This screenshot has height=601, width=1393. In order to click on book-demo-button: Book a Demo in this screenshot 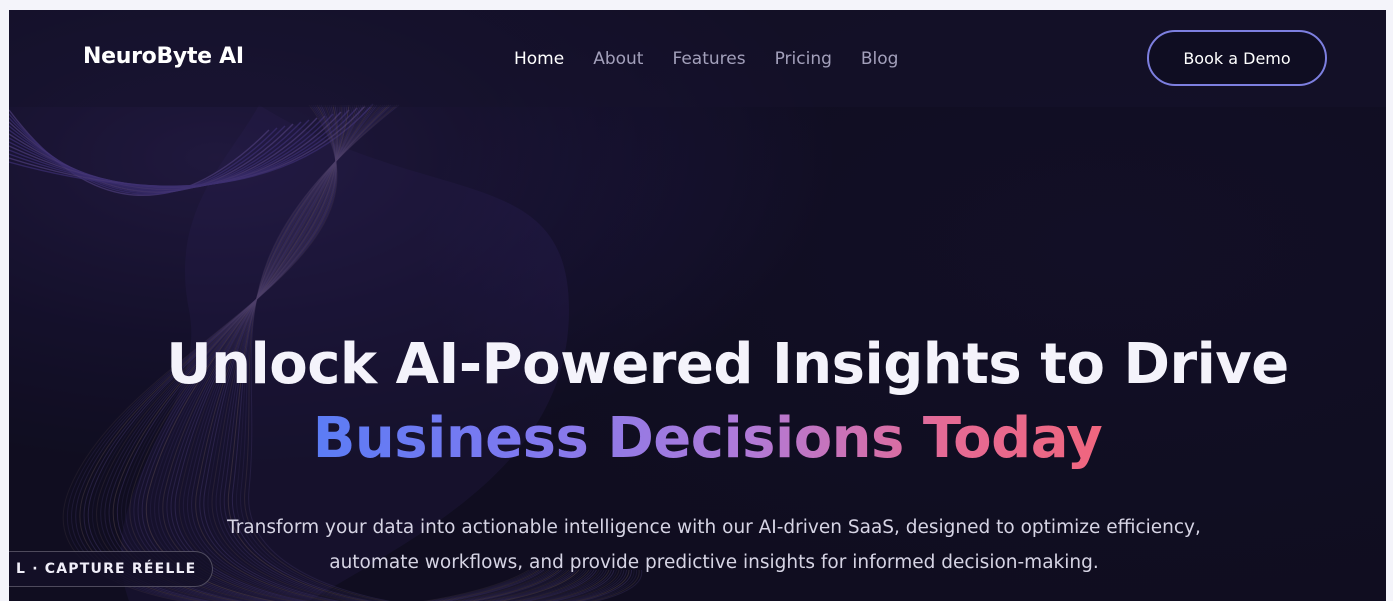, I will do `click(1237, 58)`.